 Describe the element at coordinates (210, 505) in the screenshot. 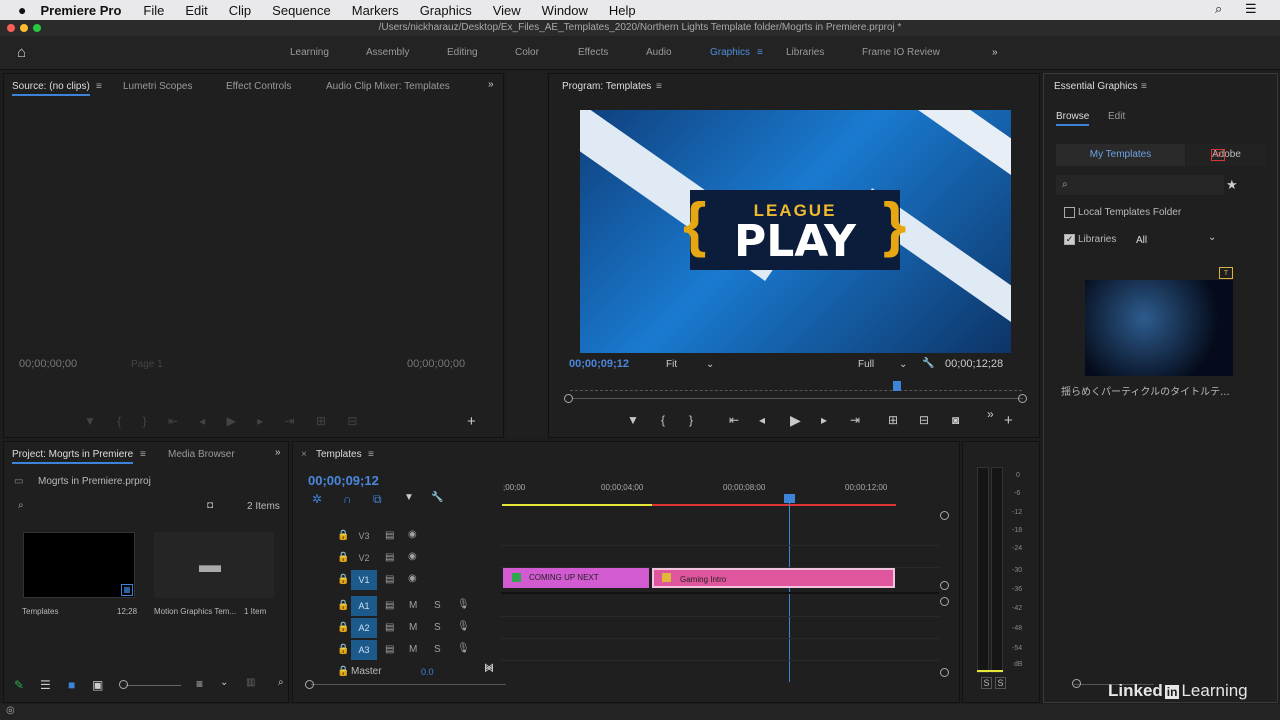

I see `new-bin-from-search-icon: ◘` at that location.